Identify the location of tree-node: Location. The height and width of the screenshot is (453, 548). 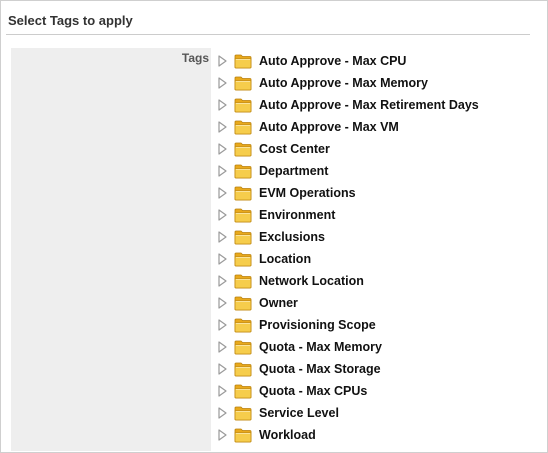
(377, 259).